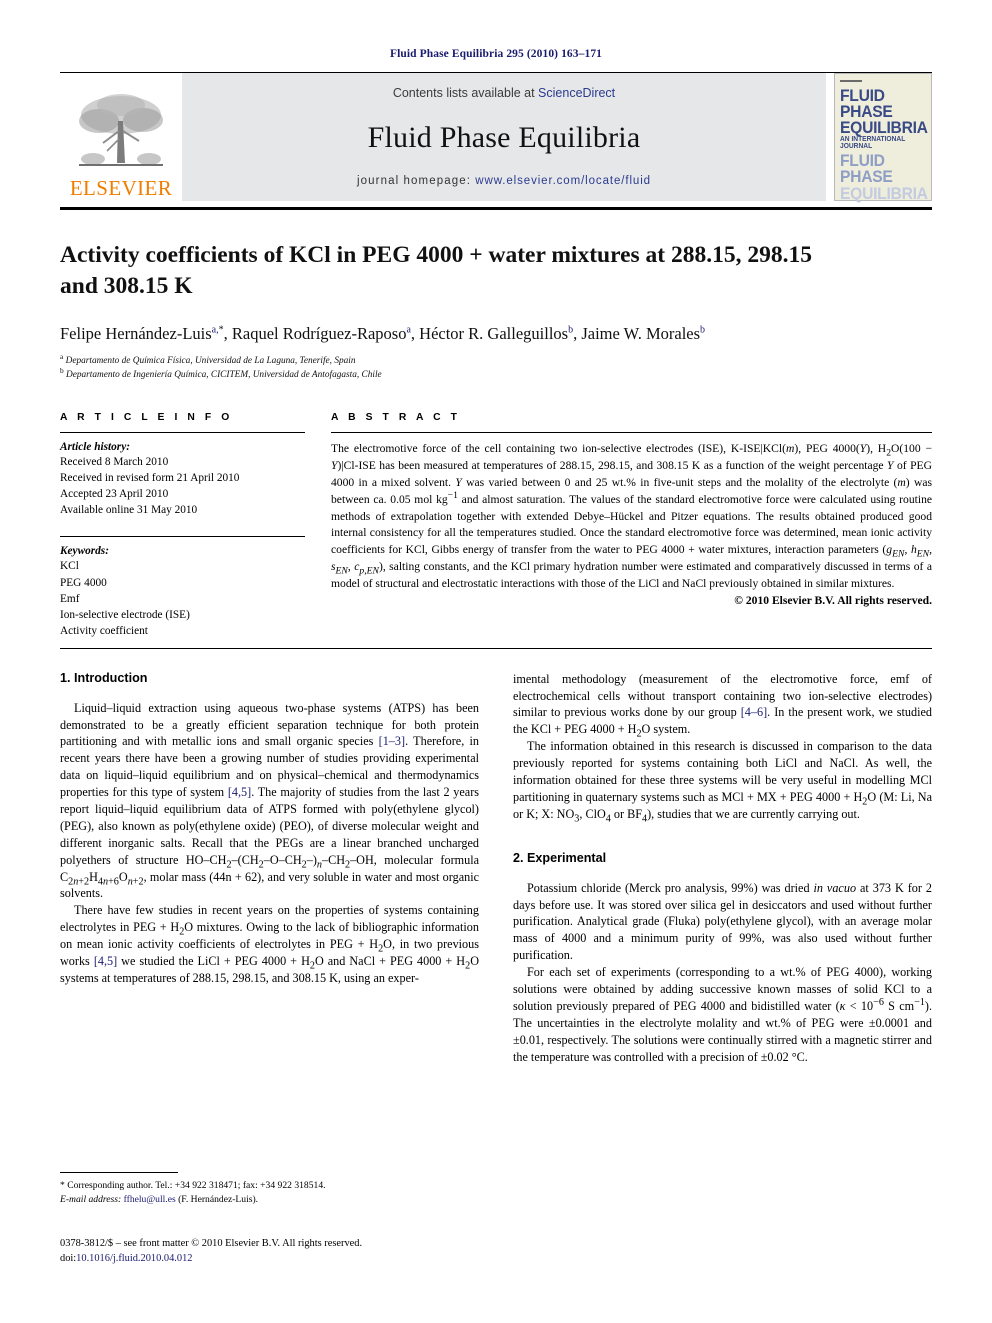 The image size is (992, 1323). What do you see at coordinates (150, 478) in the screenshot?
I see `history-item: Received in revised form 21 April 2010` at bounding box center [150, 478].